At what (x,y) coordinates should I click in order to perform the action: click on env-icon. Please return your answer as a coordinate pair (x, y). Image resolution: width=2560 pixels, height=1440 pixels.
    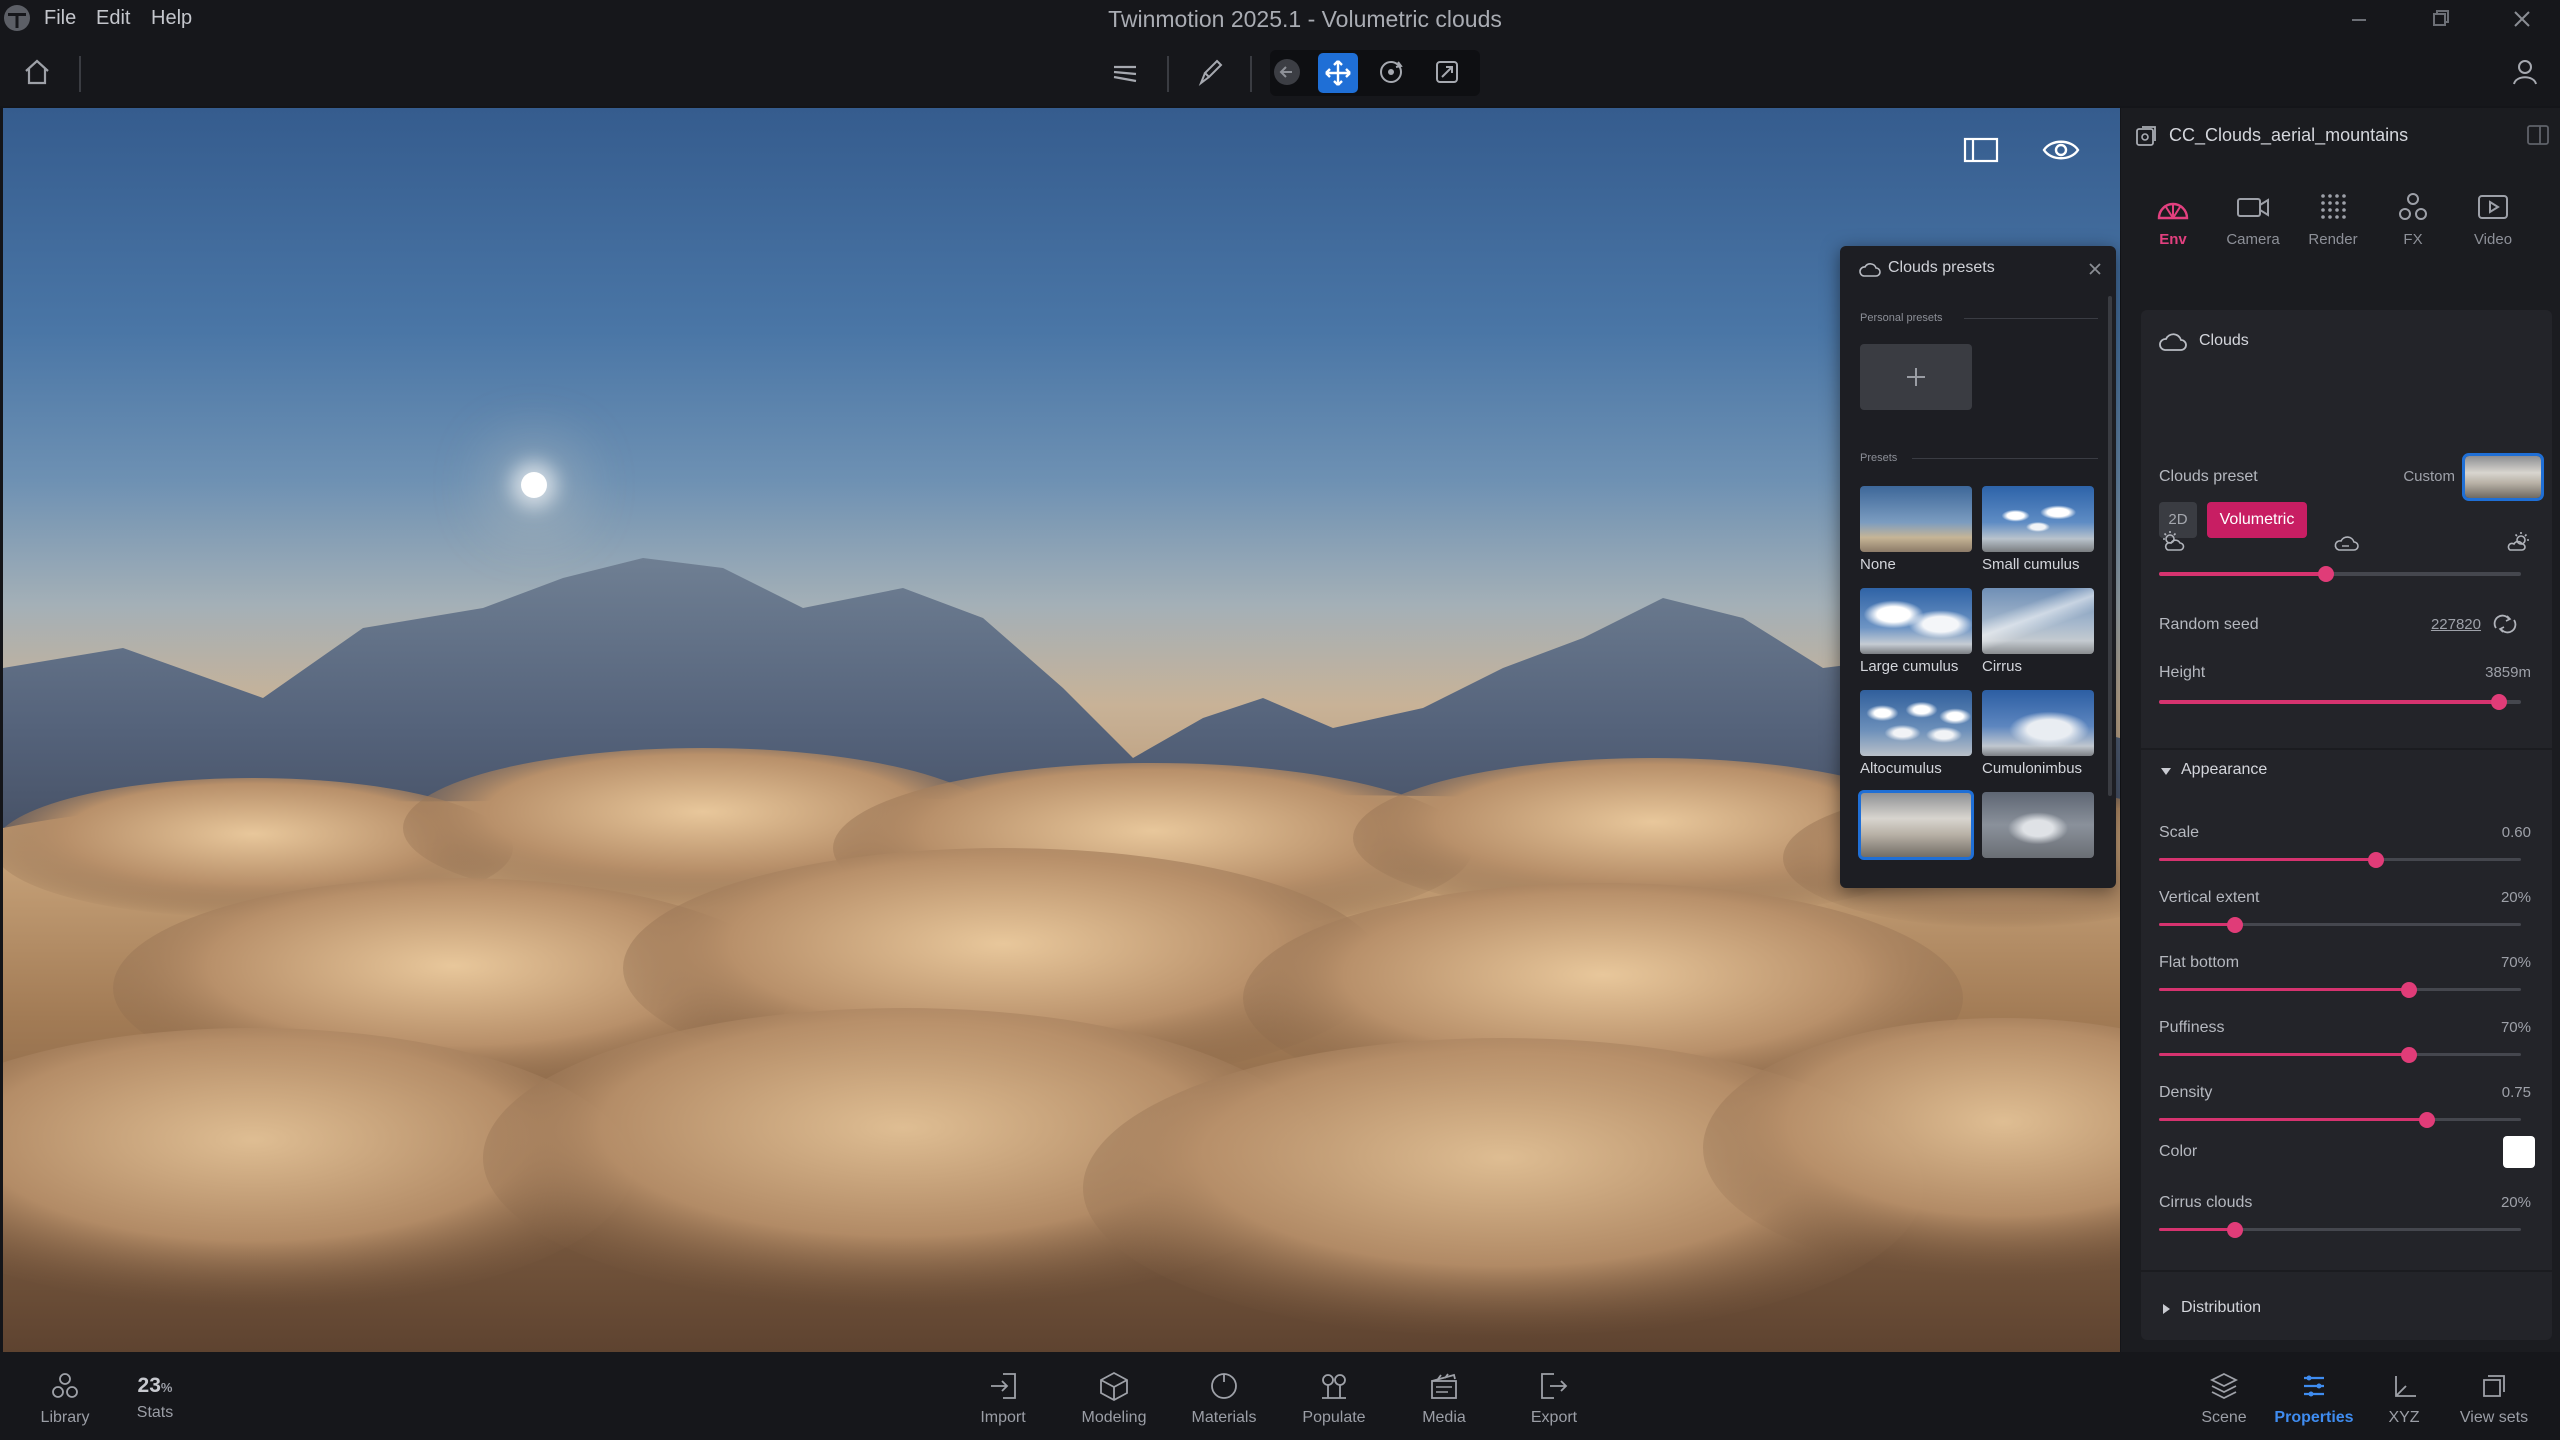
    Looking at the image, I should click on (2173, 211).